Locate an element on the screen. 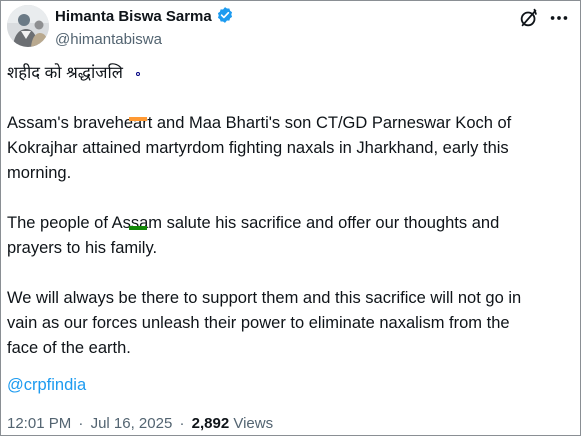 The height and width of the screenshot is (436, 581). author-info: Himanta Biswa Sarma @himantabiswa is located at coordinates (144, 28).